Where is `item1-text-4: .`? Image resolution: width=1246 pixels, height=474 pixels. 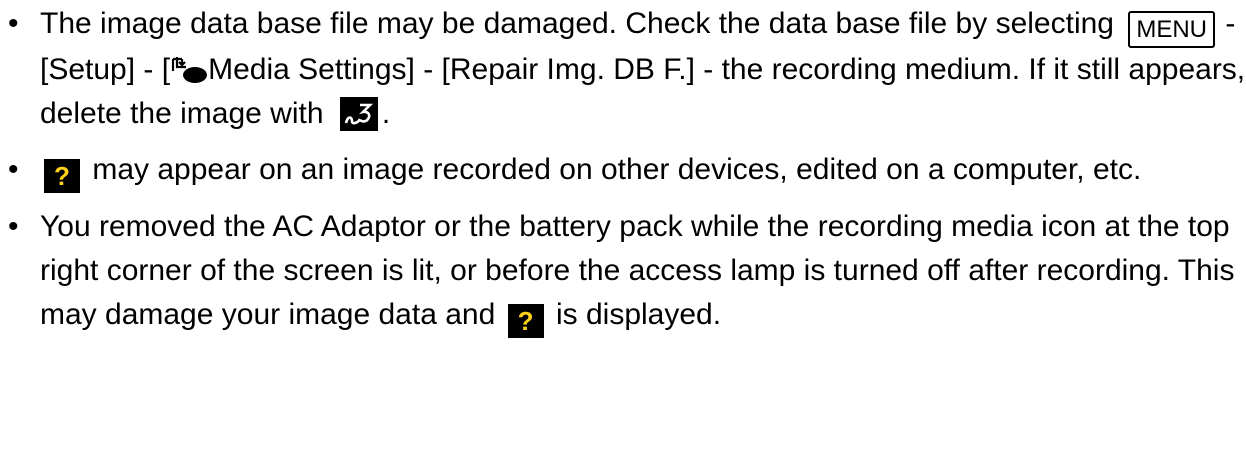 item1-text-4: . is located at coordinates (386, 113).